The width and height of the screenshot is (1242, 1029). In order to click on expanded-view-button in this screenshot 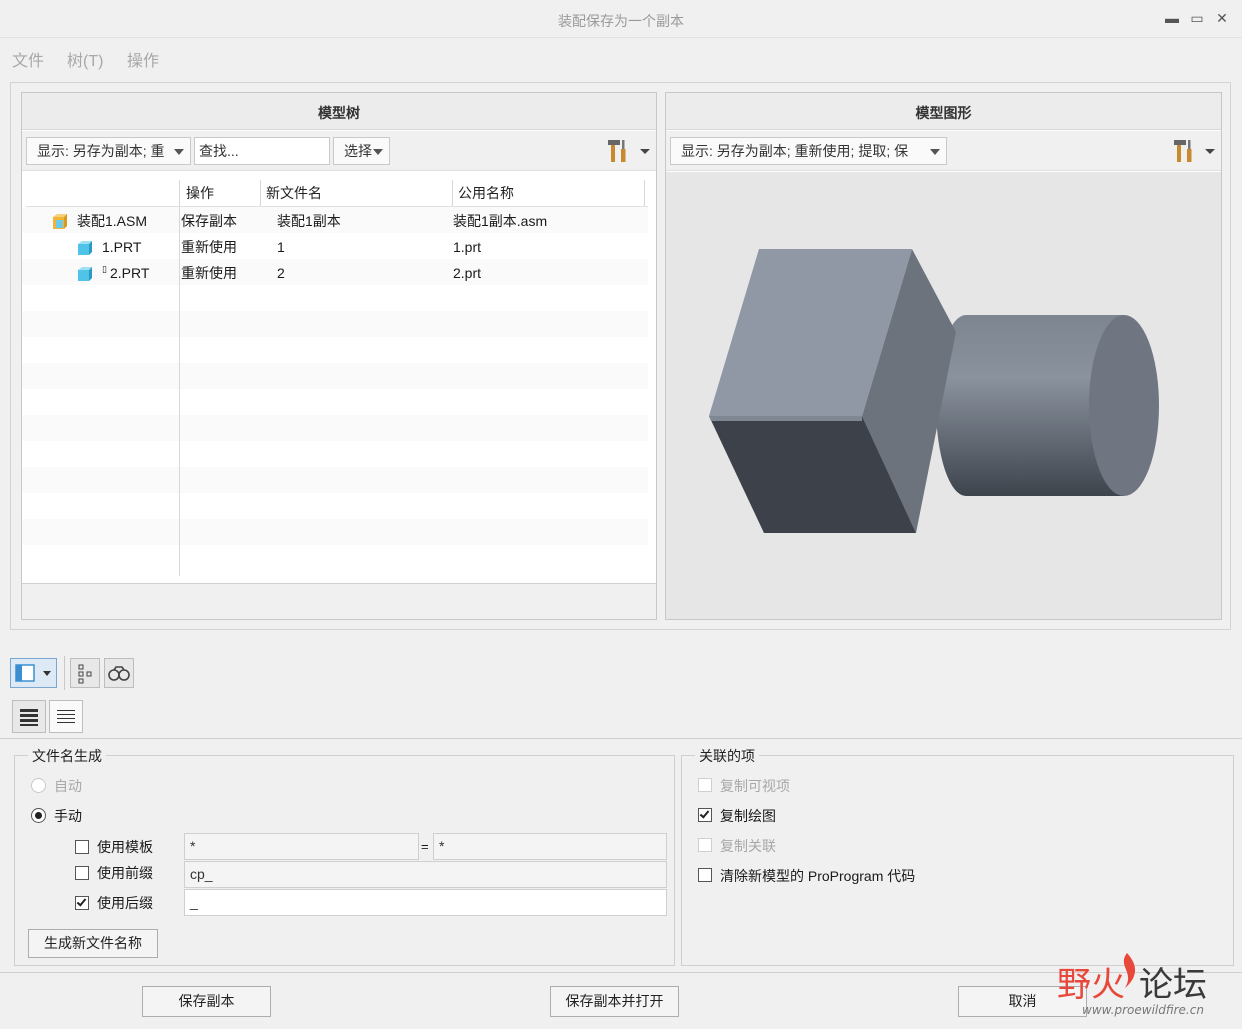, I will do `click(29, 716)`.